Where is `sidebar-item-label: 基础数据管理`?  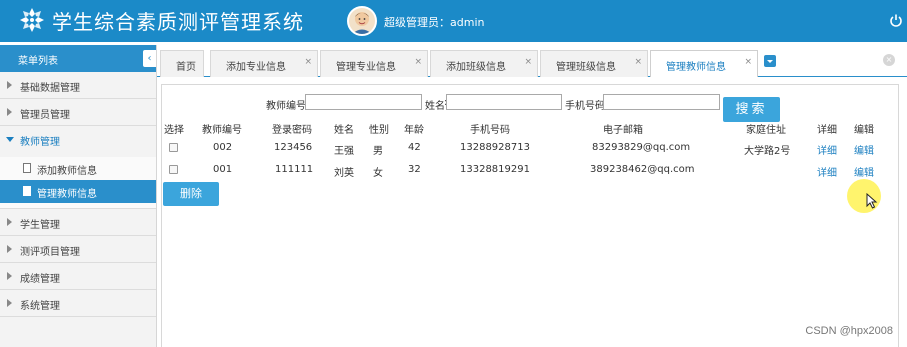 sidebar-item-label: 基础数据管理 is located at coordinates (50, 88).